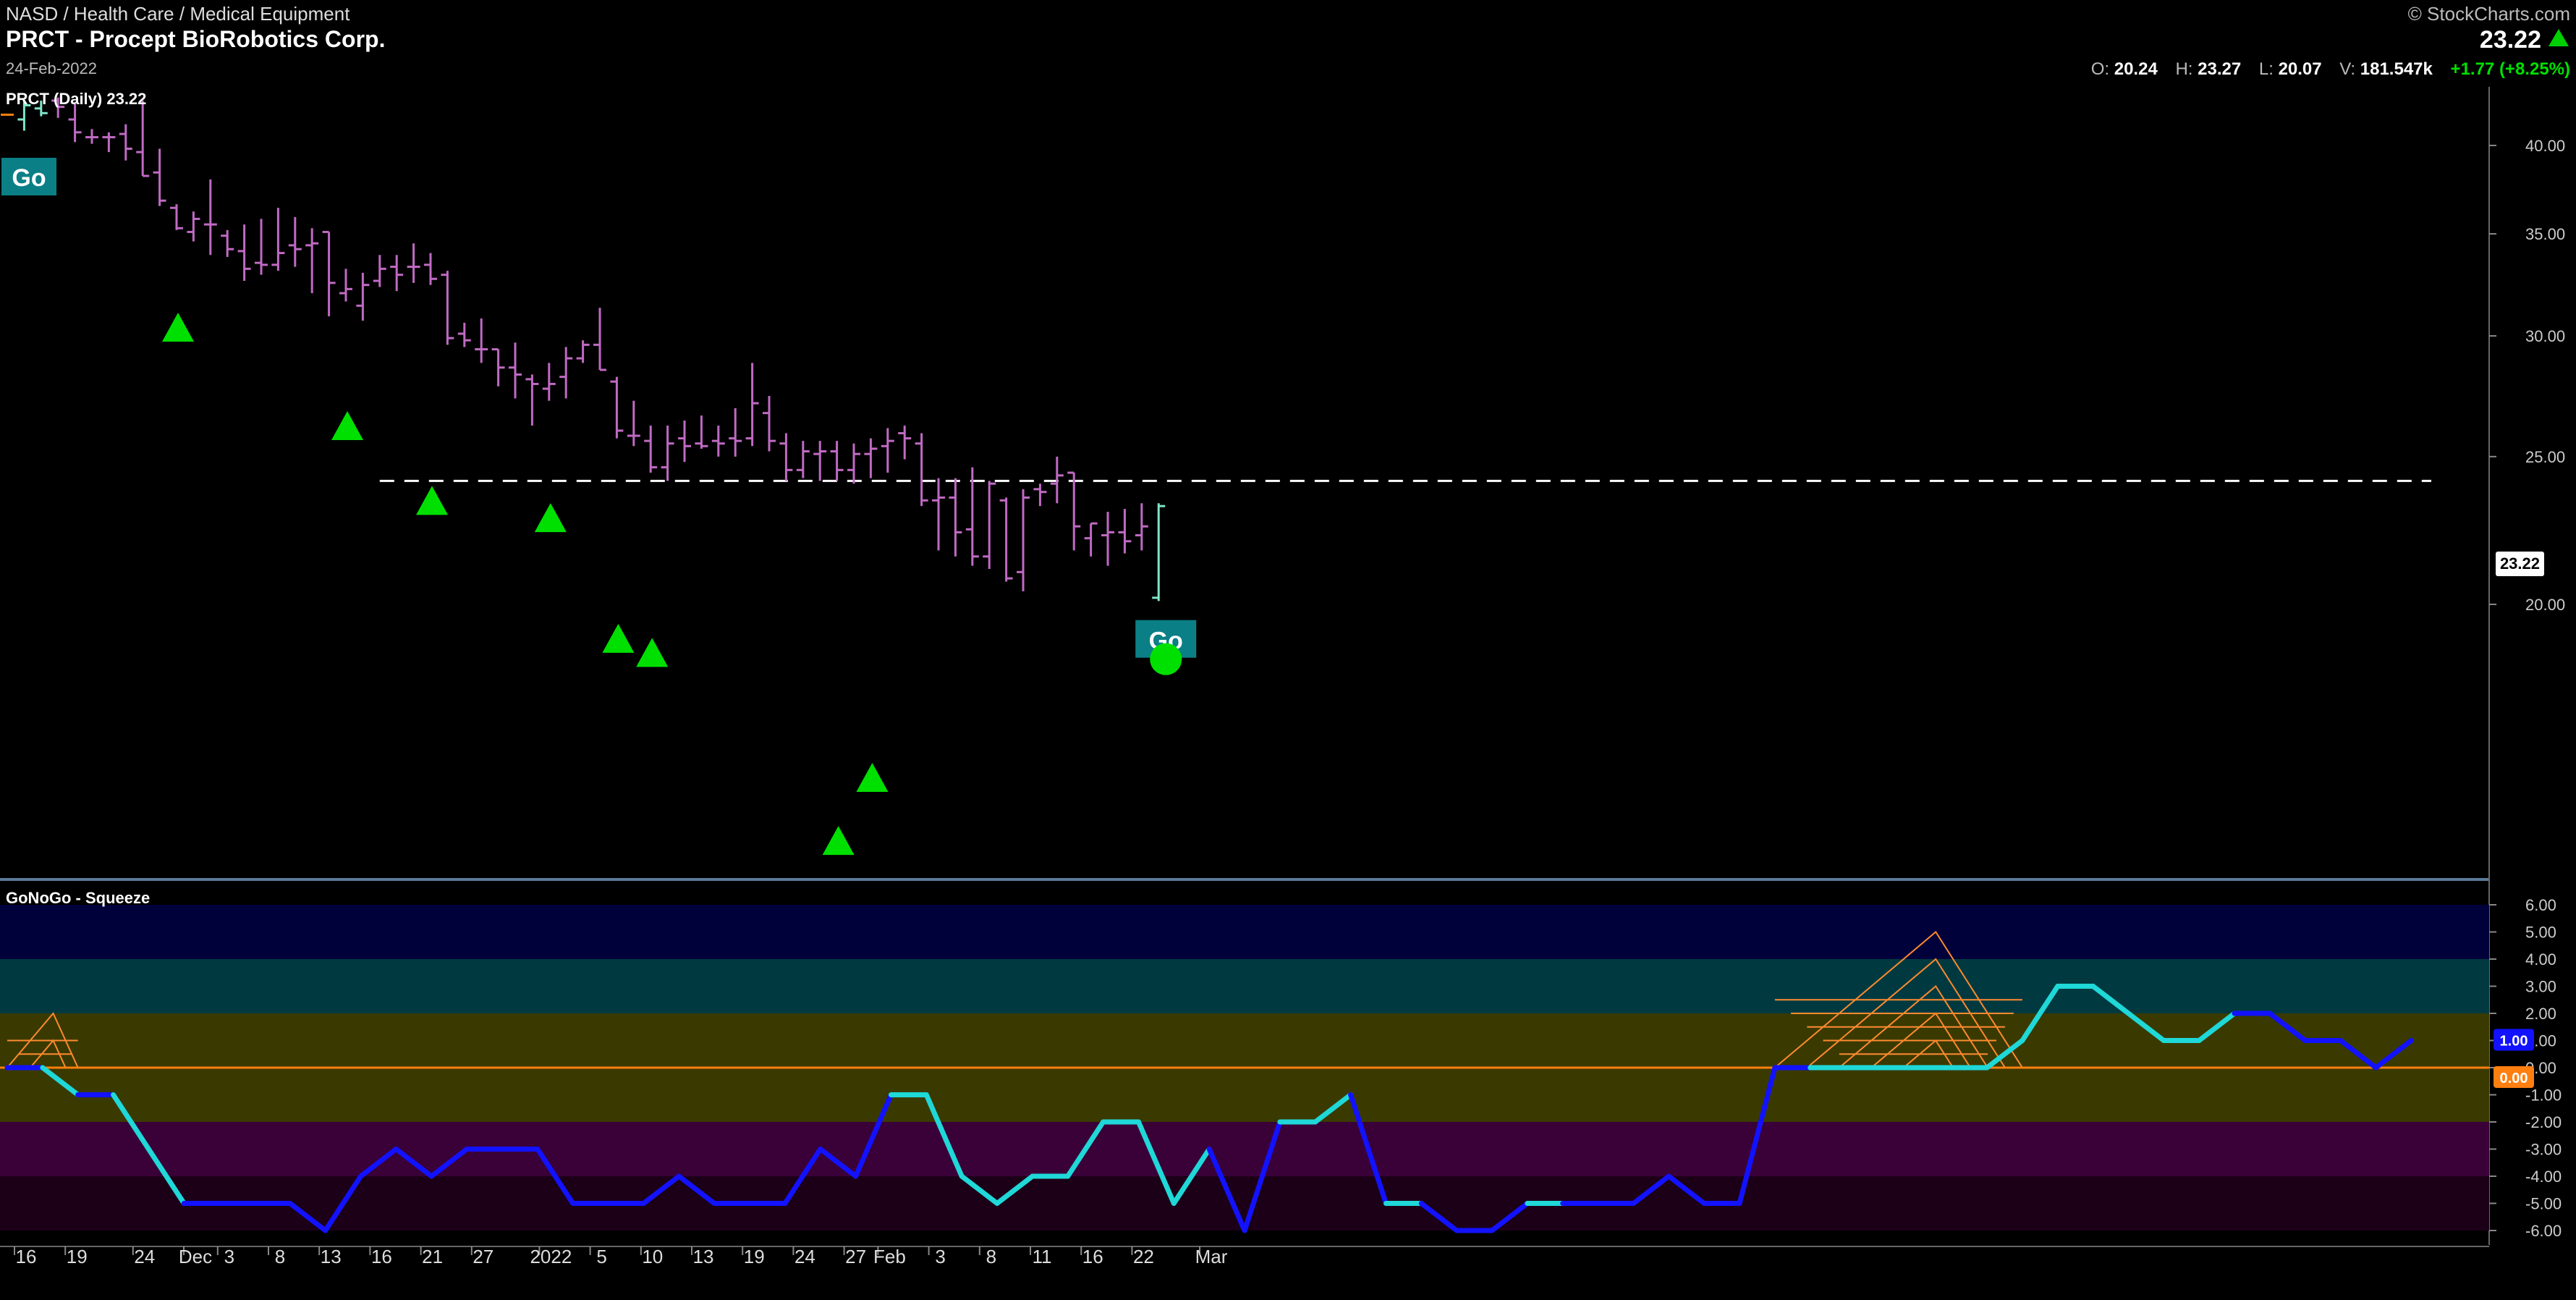 This screenshot has width=2576, height=1300. What do you see at coordinates (1166, 659) in the screenshot?
I see `go-dot-icon` at bounding box center [1166, 659].